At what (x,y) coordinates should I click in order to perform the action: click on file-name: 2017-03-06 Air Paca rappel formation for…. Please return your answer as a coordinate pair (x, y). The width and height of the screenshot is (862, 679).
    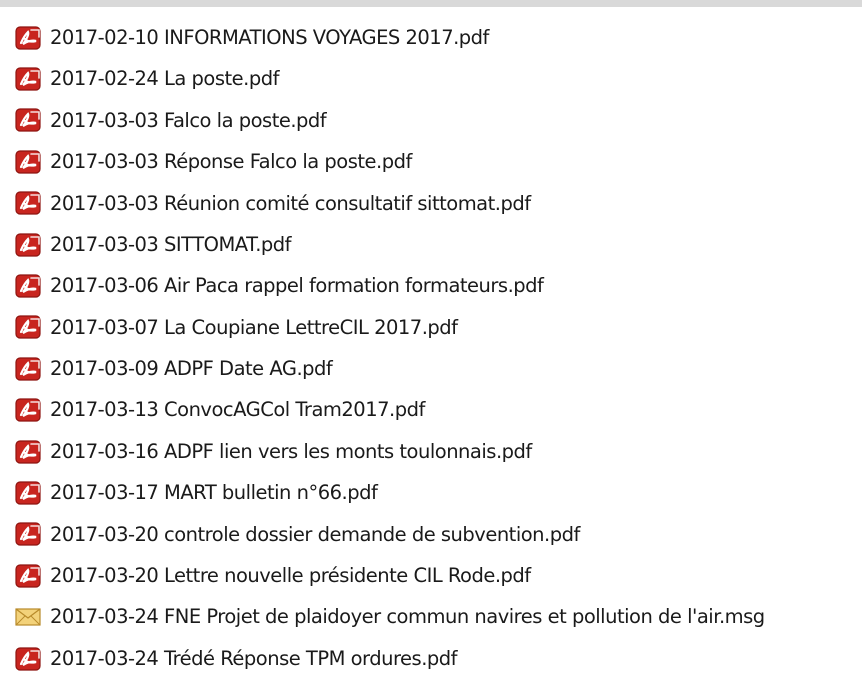
    Looking at the image, I should click on (297, 286).